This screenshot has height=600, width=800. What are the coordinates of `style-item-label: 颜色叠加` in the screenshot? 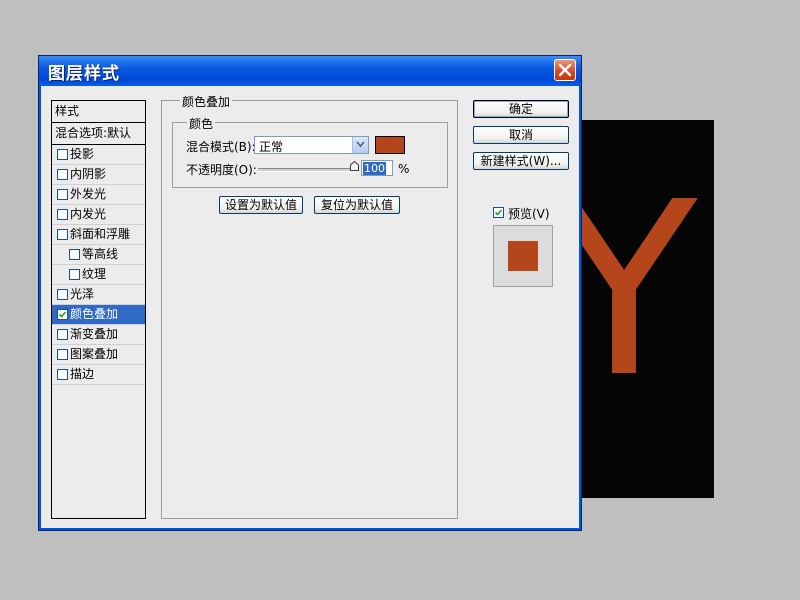 It's located at (94, 314).